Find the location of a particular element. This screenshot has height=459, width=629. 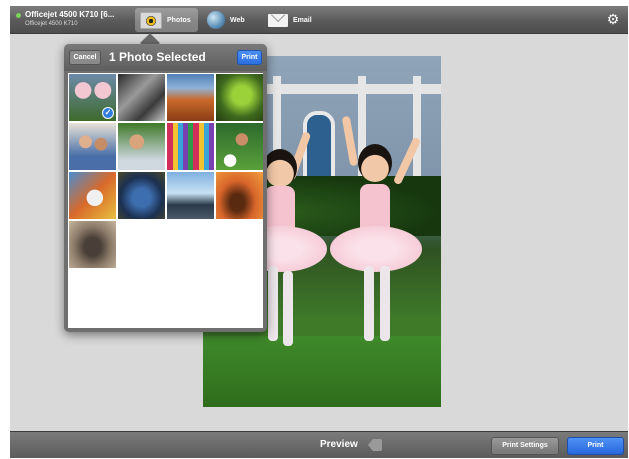

tab-web-label: Web is located at coordinates (237, 20).